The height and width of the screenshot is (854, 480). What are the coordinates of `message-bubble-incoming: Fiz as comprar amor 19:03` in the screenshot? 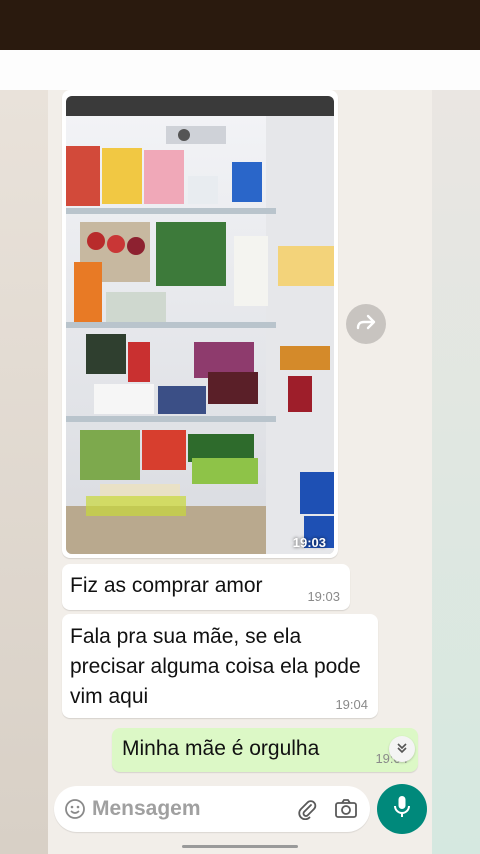 It's located at (206, 587).